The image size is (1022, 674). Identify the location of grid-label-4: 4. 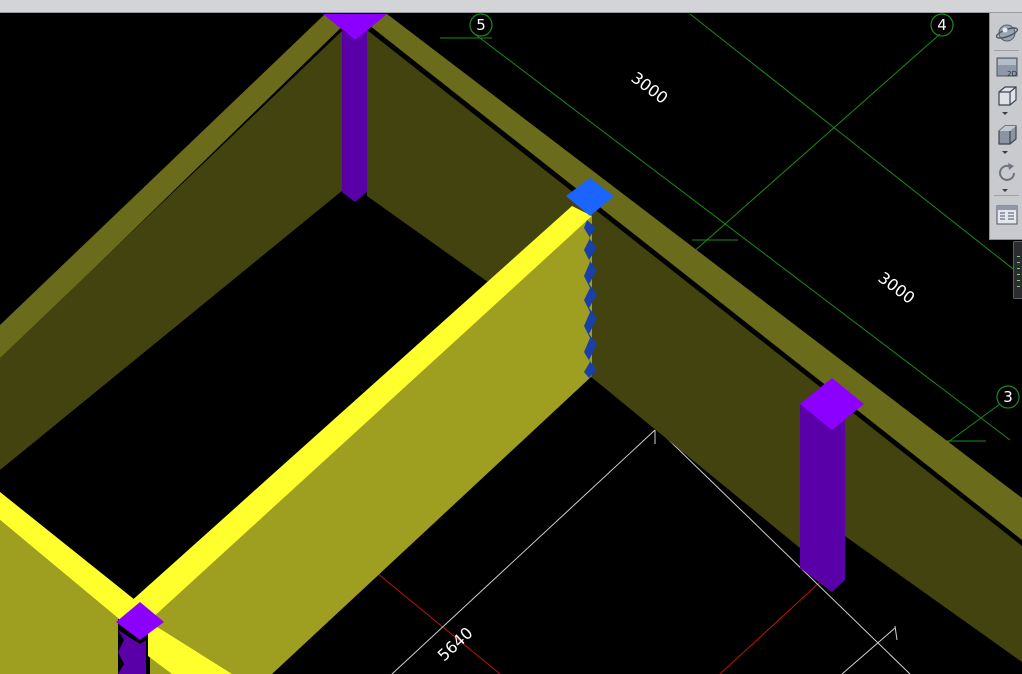
(942, 25).